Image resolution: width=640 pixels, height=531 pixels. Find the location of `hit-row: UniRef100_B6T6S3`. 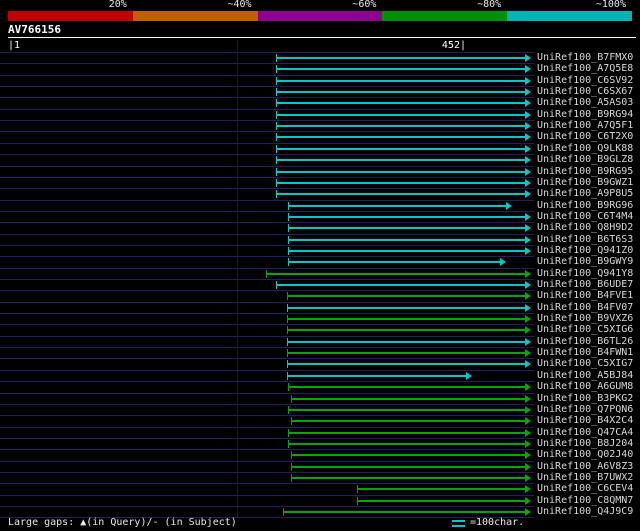

hit-row: UniRef100_B6T6S3 is located at coordinates (320, 239).